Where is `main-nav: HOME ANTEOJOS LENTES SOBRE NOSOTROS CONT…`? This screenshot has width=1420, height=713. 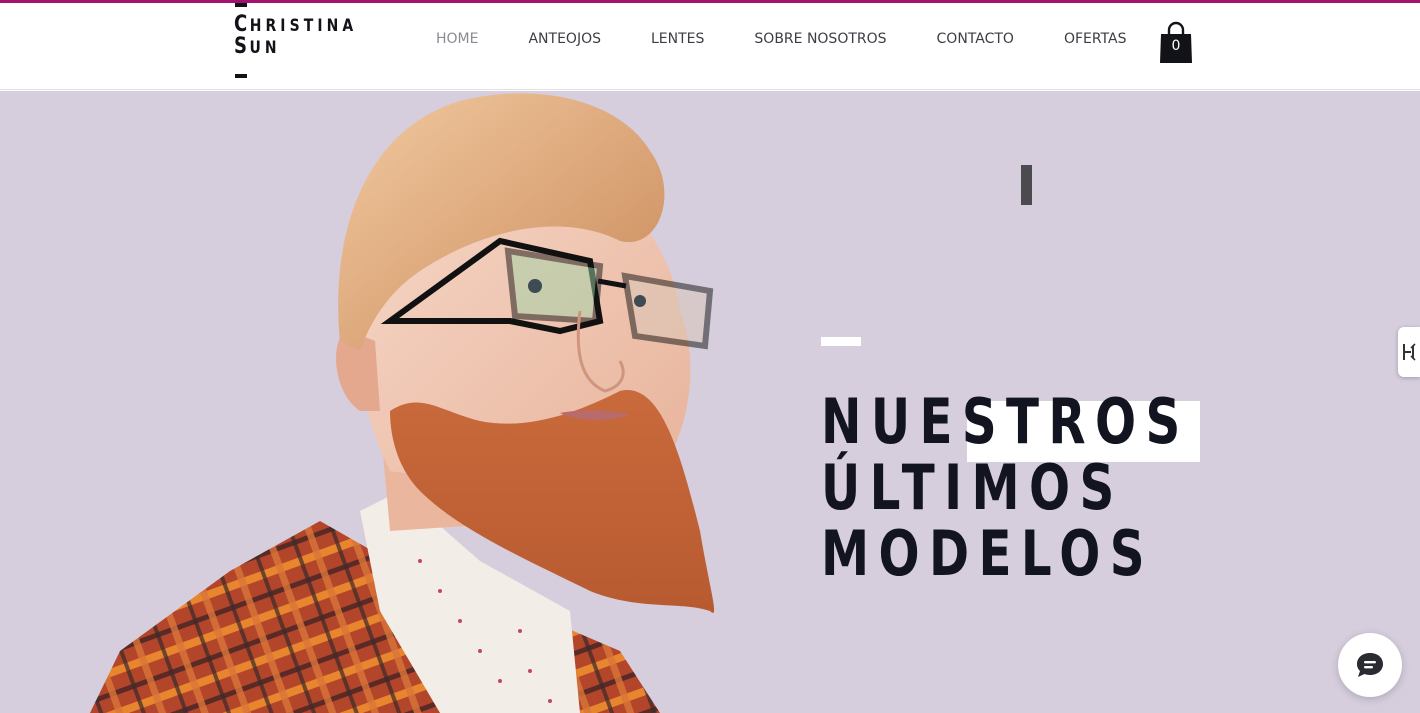
main-nav: HOME ANTEOJOS LENTES SOBRE NOSOTROS CONT… is located at coordinates (781, 39).